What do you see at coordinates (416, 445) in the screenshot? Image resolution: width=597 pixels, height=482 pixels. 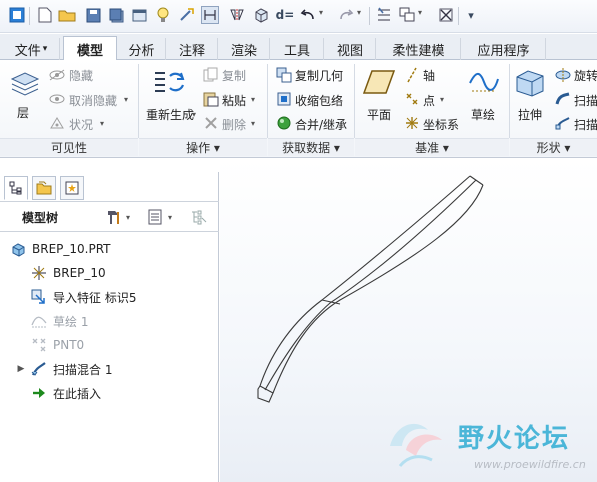 I see `watermark-logo-icon` at bounding box center [416, 445].